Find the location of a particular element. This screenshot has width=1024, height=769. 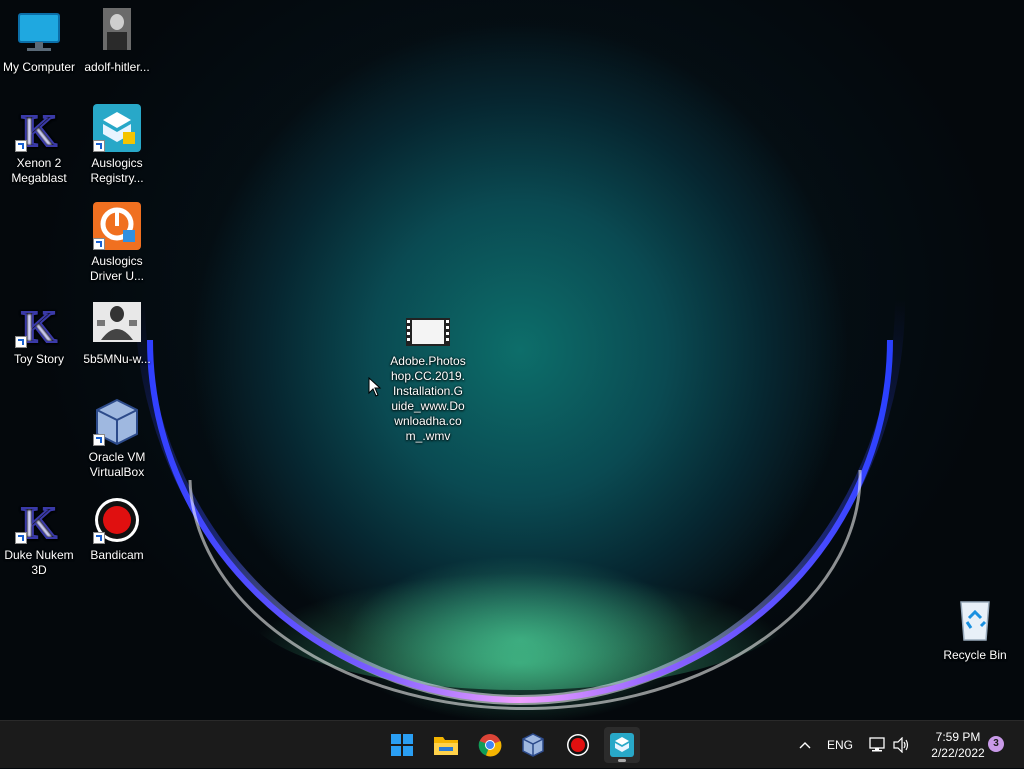

windows-logo-icon is located at coordinates (402, 745).